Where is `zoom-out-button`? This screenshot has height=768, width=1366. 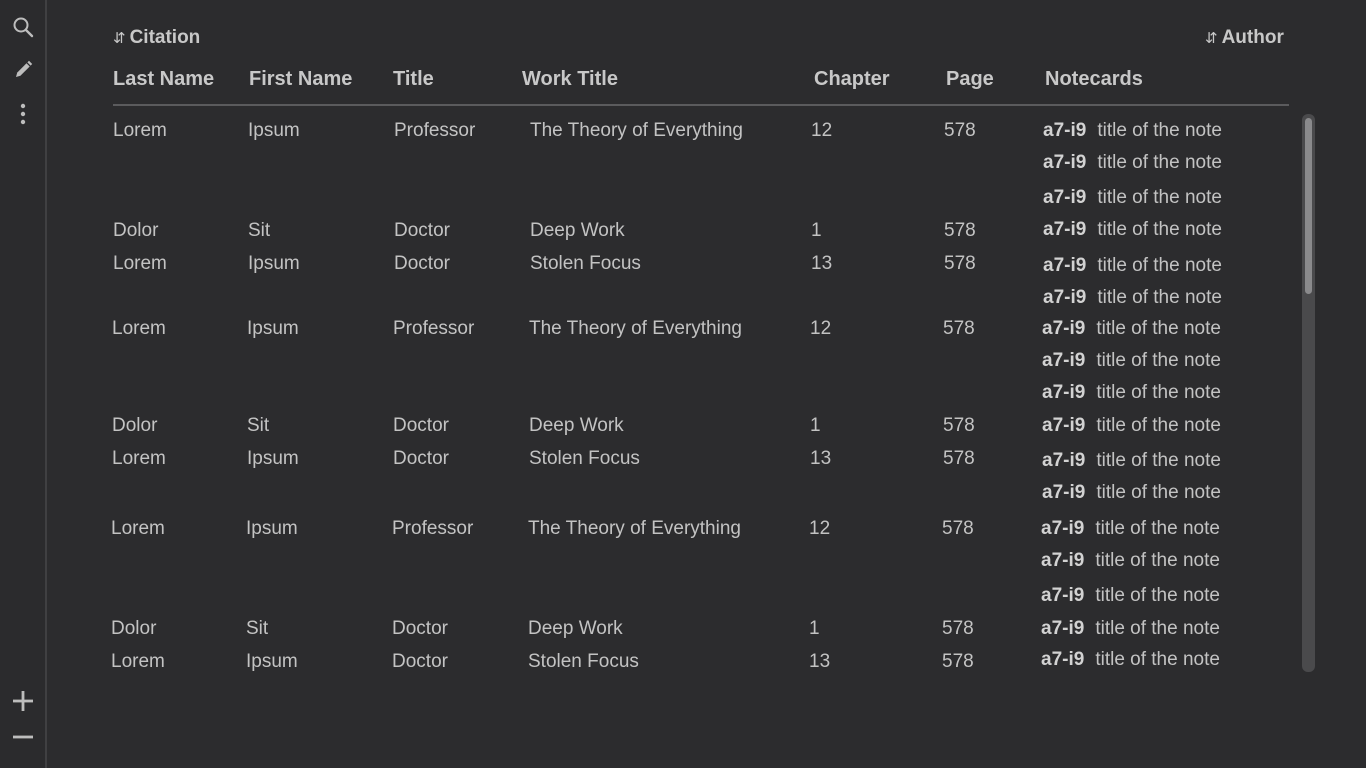
zoom-out-button is located at coordinates (22, 737).